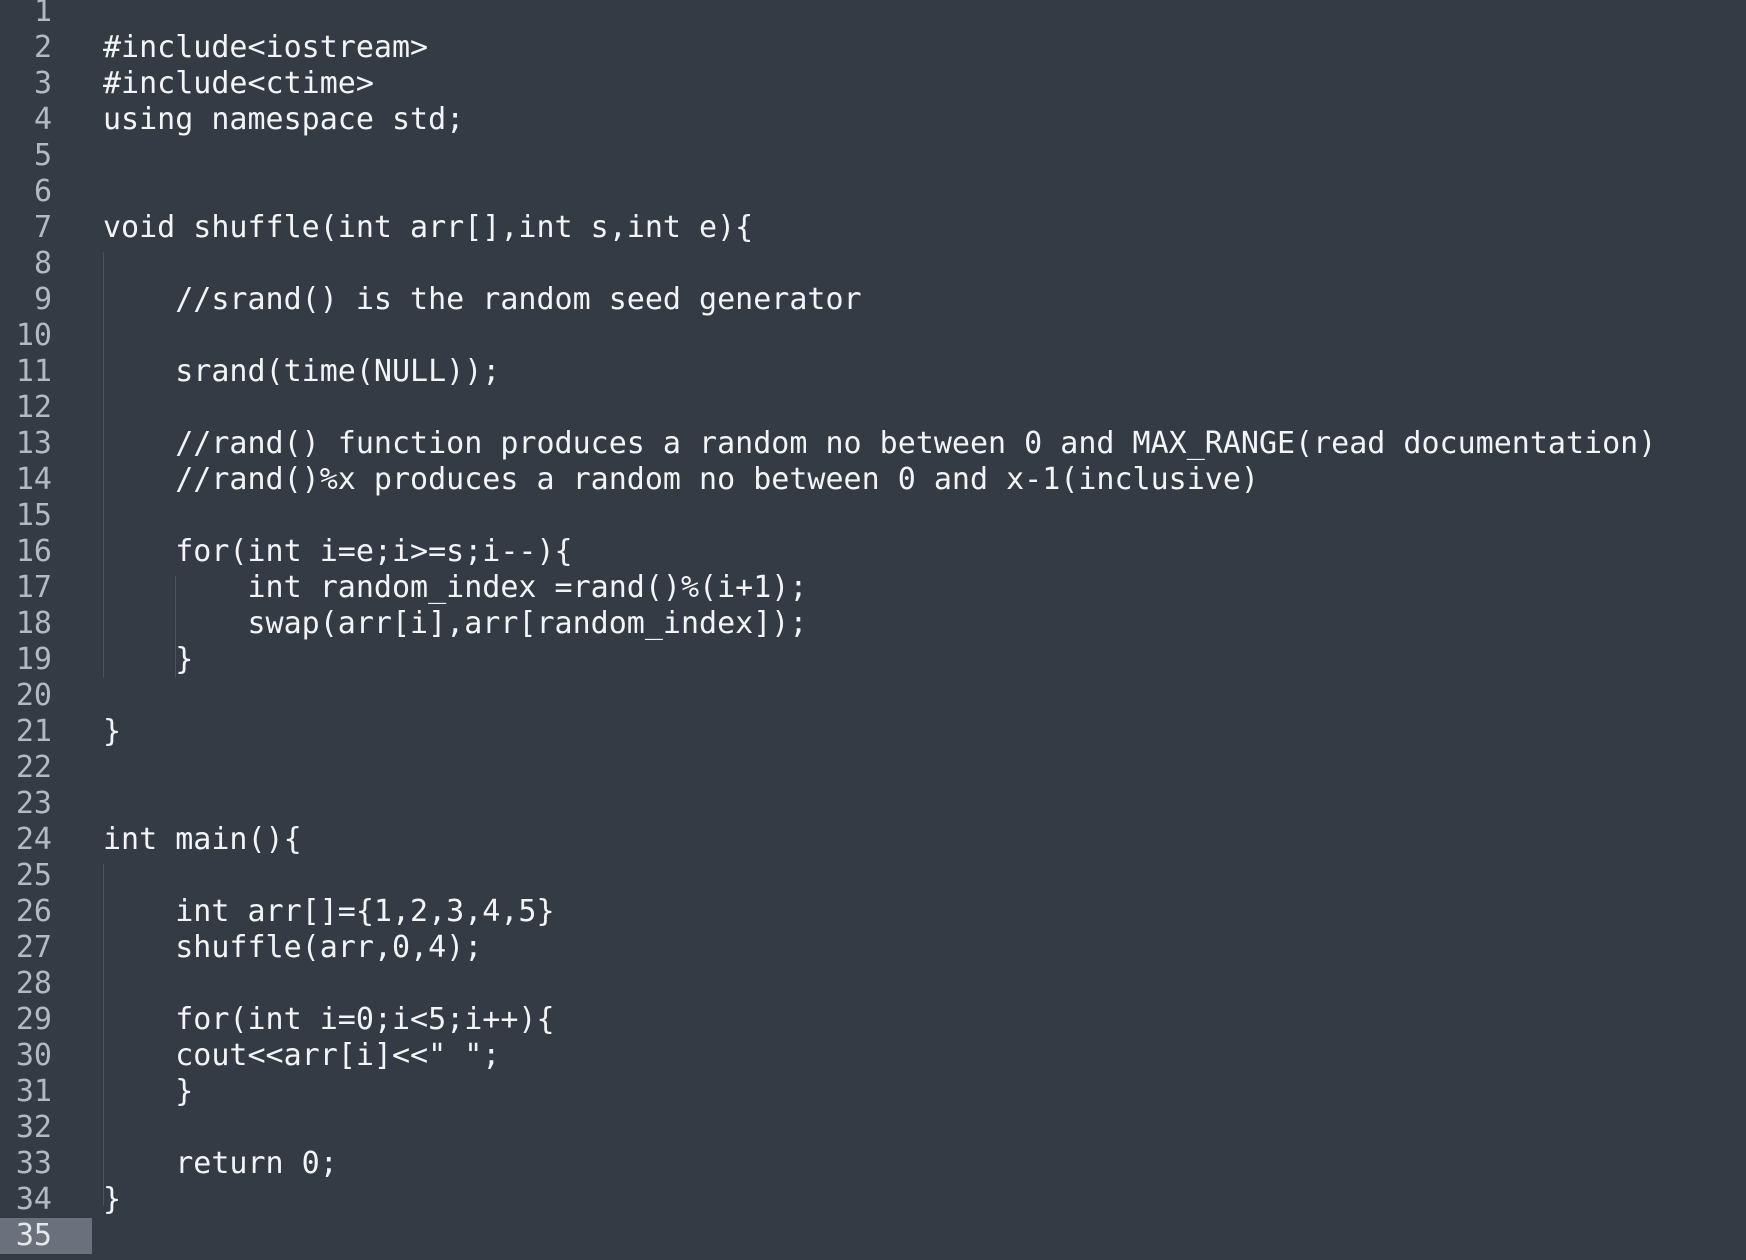 The height and width of the screenshot is (1260, 1746). I want to click on code-line: 31 }, so click(873, 1092).